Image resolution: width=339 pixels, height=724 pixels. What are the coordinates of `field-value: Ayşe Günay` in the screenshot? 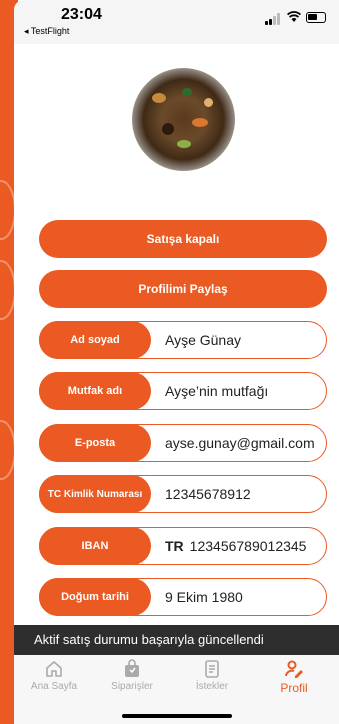 It's located at (245, 340).